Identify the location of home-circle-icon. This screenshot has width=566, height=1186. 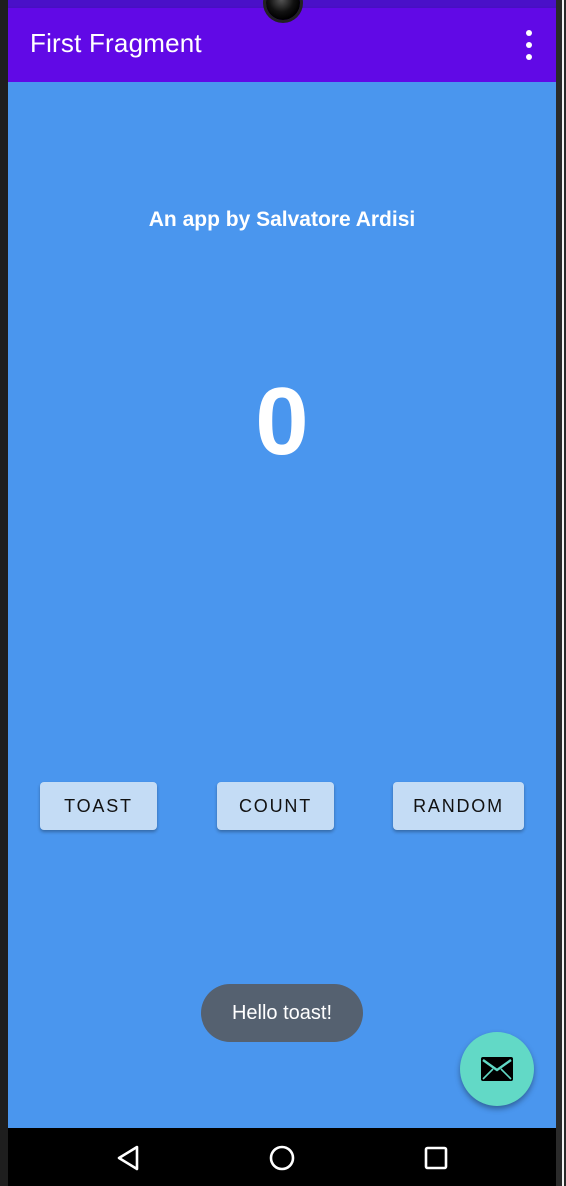
(282, 1158).